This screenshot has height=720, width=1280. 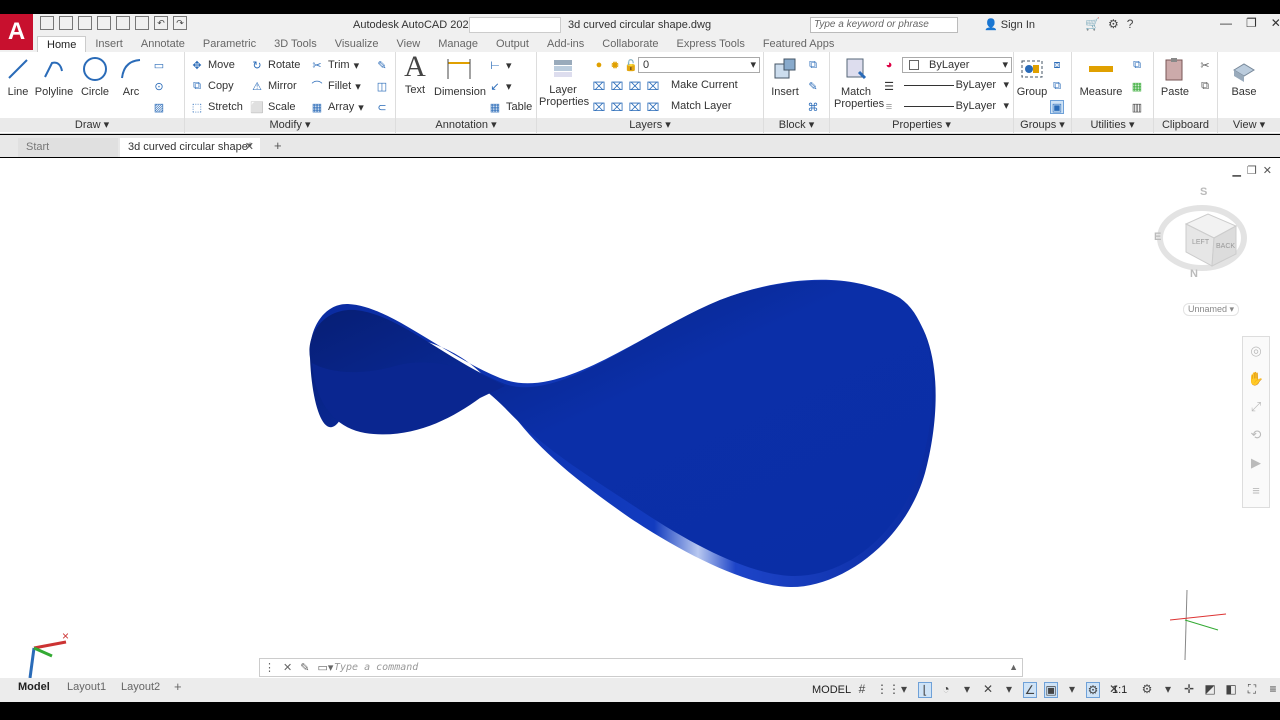 I want to click on ungroup-button: ⧈, so click(x=1057, y=65).